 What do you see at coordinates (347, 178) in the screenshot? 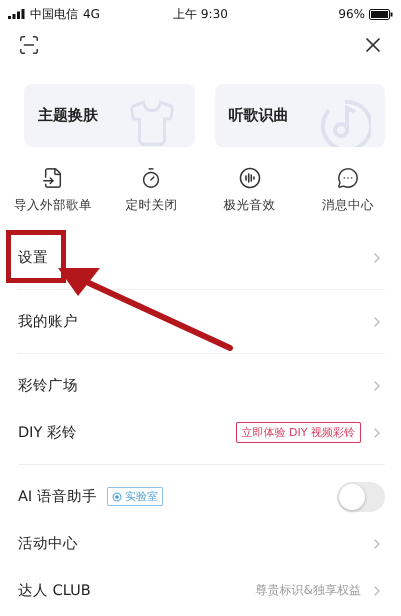
I see `chat-bubble-icon` at bounding box center [347, 178].